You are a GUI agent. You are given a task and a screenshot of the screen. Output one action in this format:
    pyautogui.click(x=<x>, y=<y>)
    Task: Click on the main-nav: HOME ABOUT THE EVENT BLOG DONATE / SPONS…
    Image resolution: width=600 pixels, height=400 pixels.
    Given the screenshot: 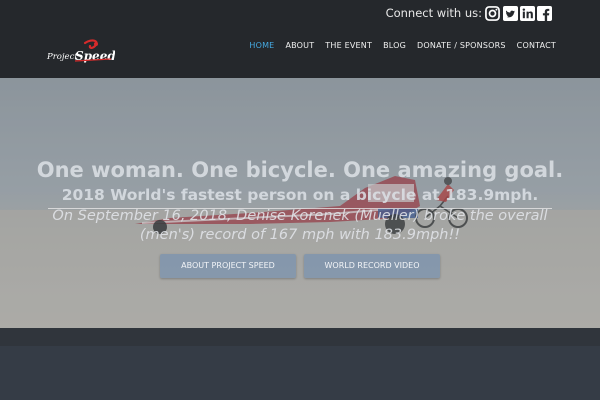 What is the action you would take?
    pyautogui.click(x=402, y=45)
    